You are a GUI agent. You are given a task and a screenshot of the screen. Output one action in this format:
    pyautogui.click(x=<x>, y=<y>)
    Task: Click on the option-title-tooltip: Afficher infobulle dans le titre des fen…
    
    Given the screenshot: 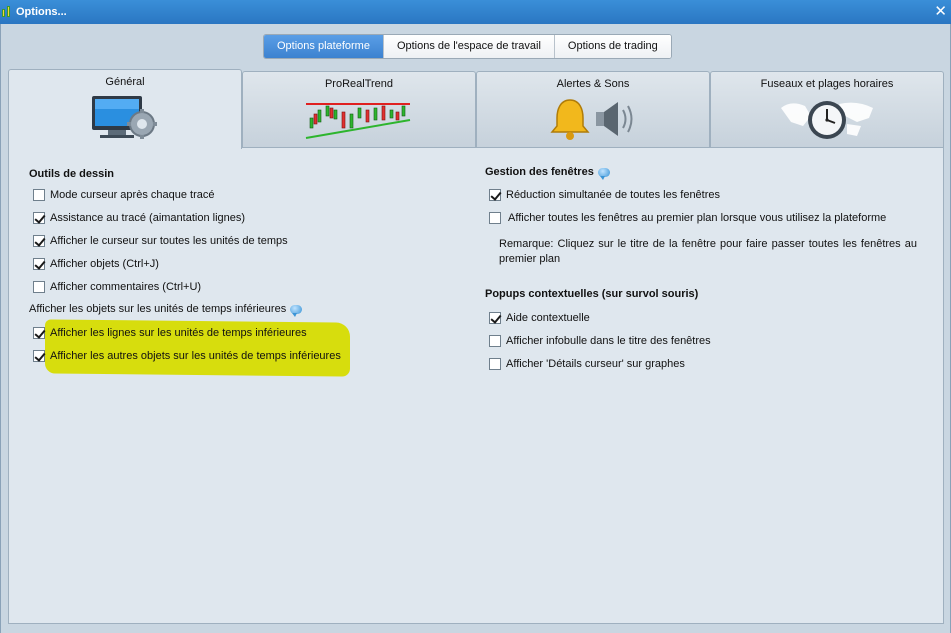 What is the action you would take?
    pyautogui.click(x=600, y=341)
    